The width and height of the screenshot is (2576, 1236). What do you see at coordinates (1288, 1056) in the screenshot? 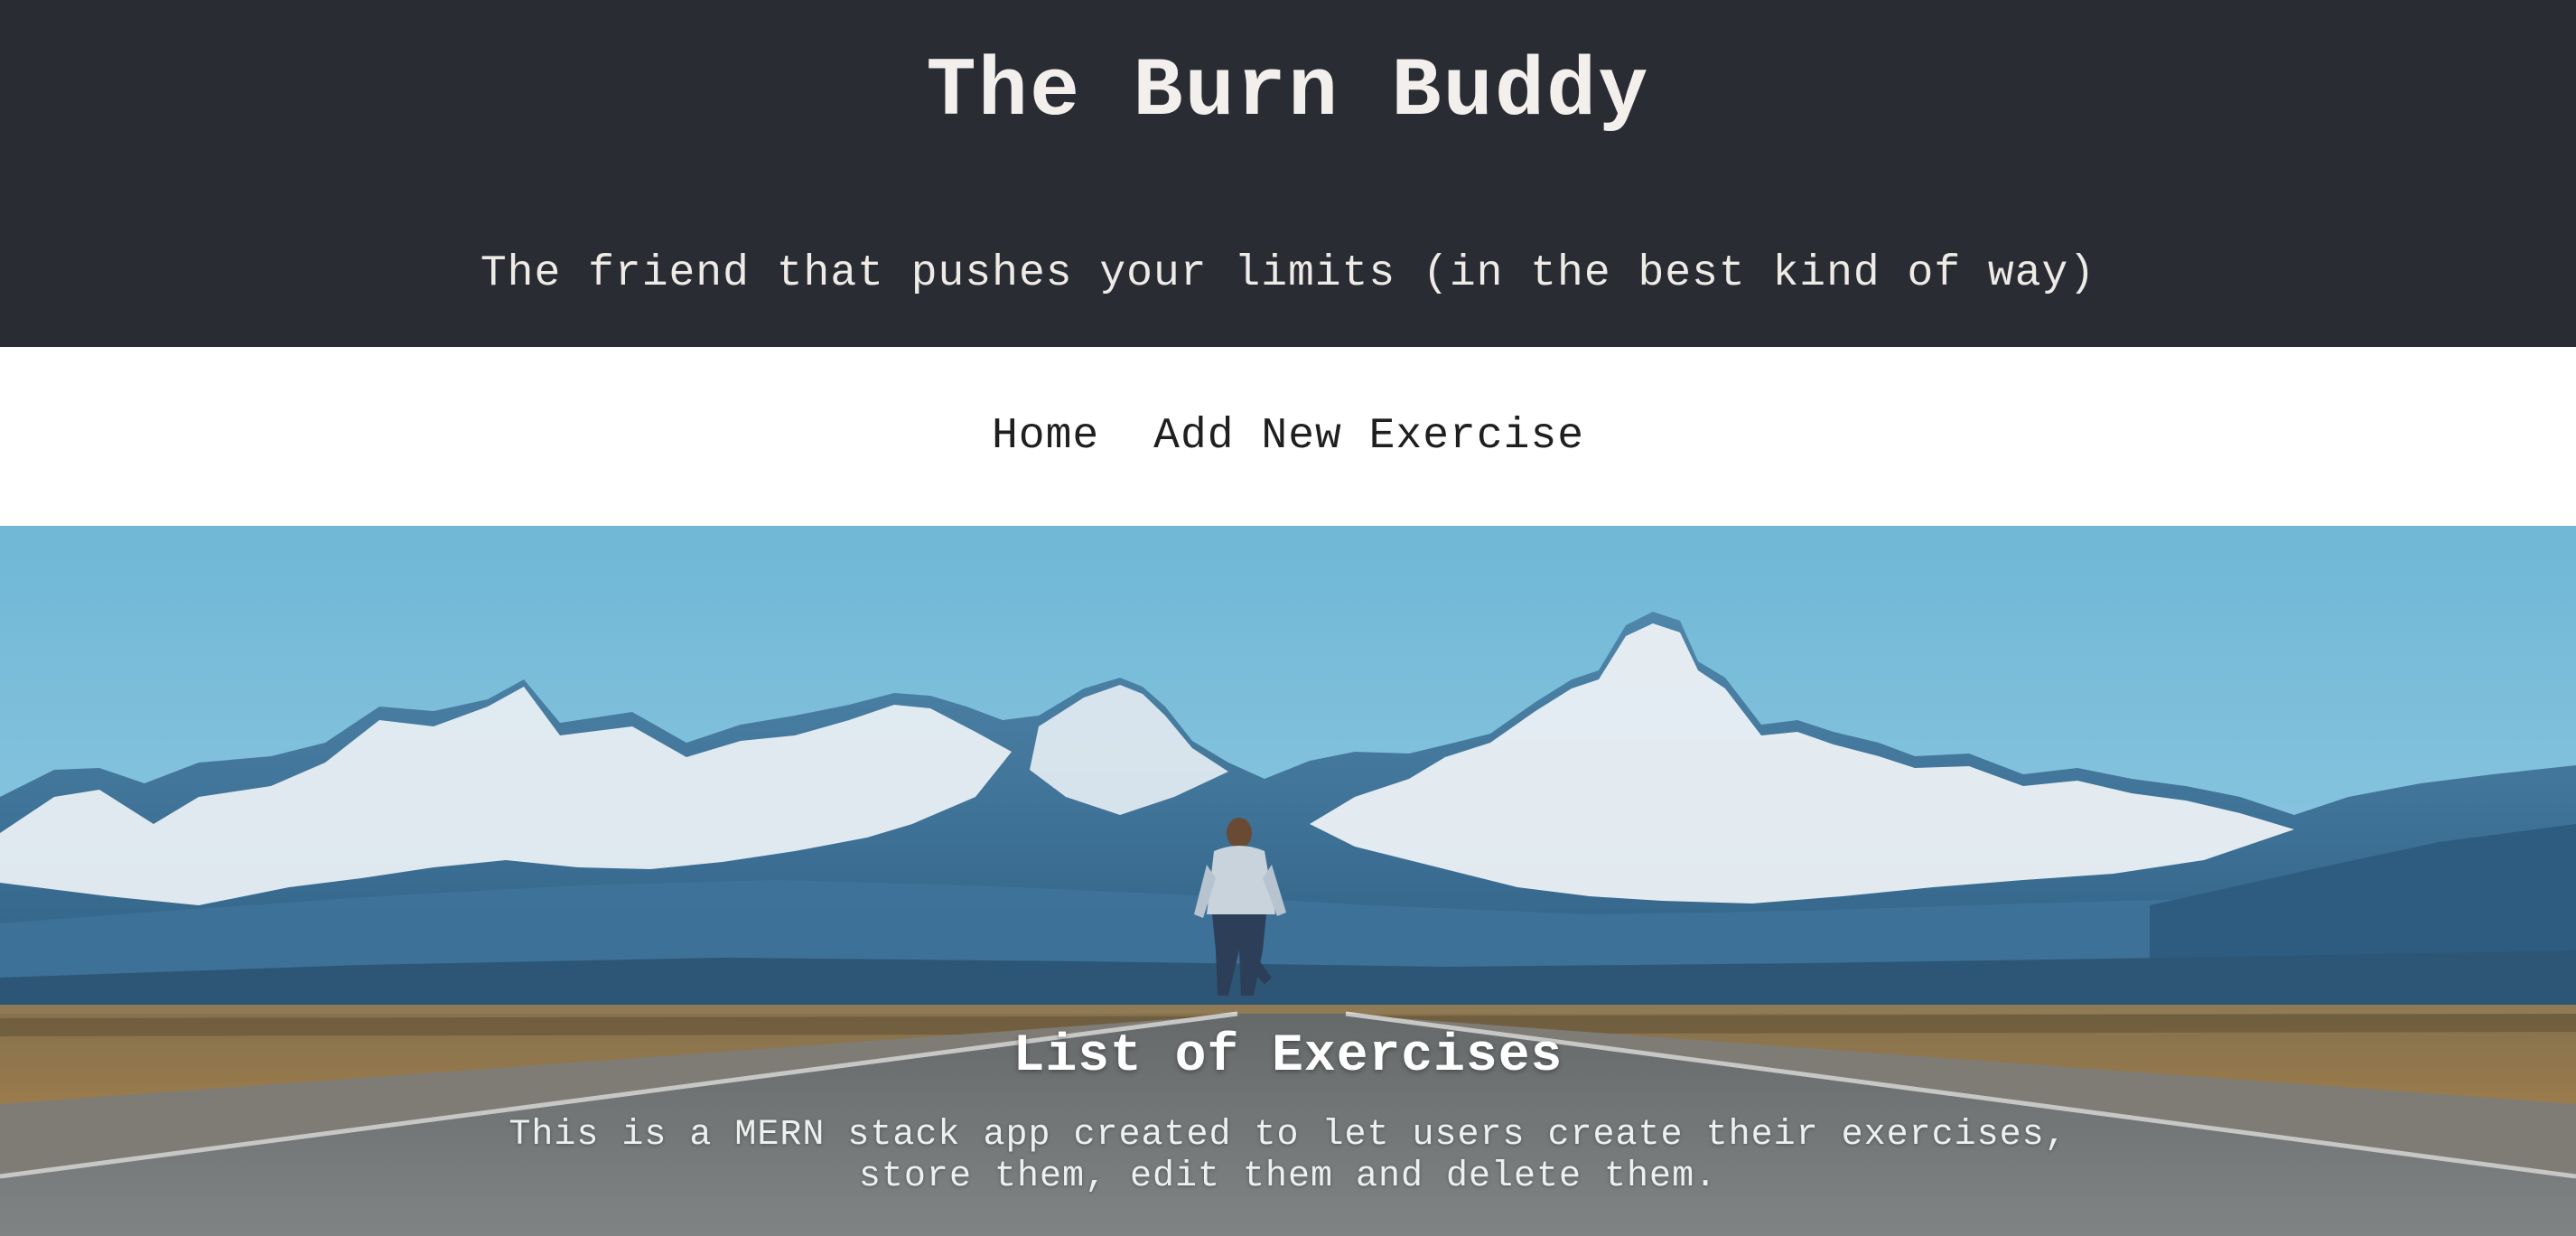
I see `section-title: List of Exercises` at bounding box center [1288, 1056].